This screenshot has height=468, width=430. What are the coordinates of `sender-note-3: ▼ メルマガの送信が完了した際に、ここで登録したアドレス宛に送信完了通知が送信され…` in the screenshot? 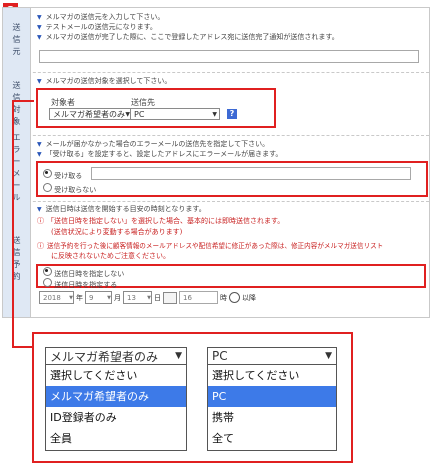 It's located at (188, 37).